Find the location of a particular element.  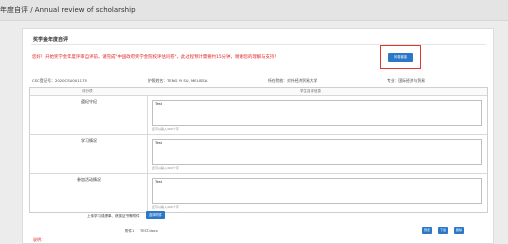

csc-number: CSC登记号：2020CSU001175 is located at coordinates (59, 80).